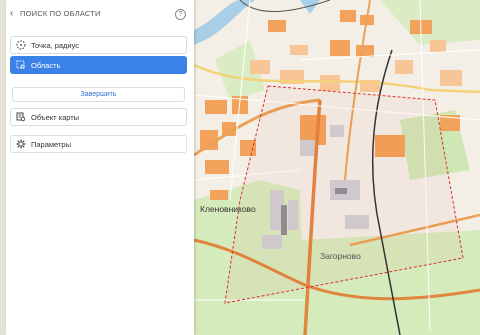  I want to click on map-object-label: Объект карты, so click(55, 117).